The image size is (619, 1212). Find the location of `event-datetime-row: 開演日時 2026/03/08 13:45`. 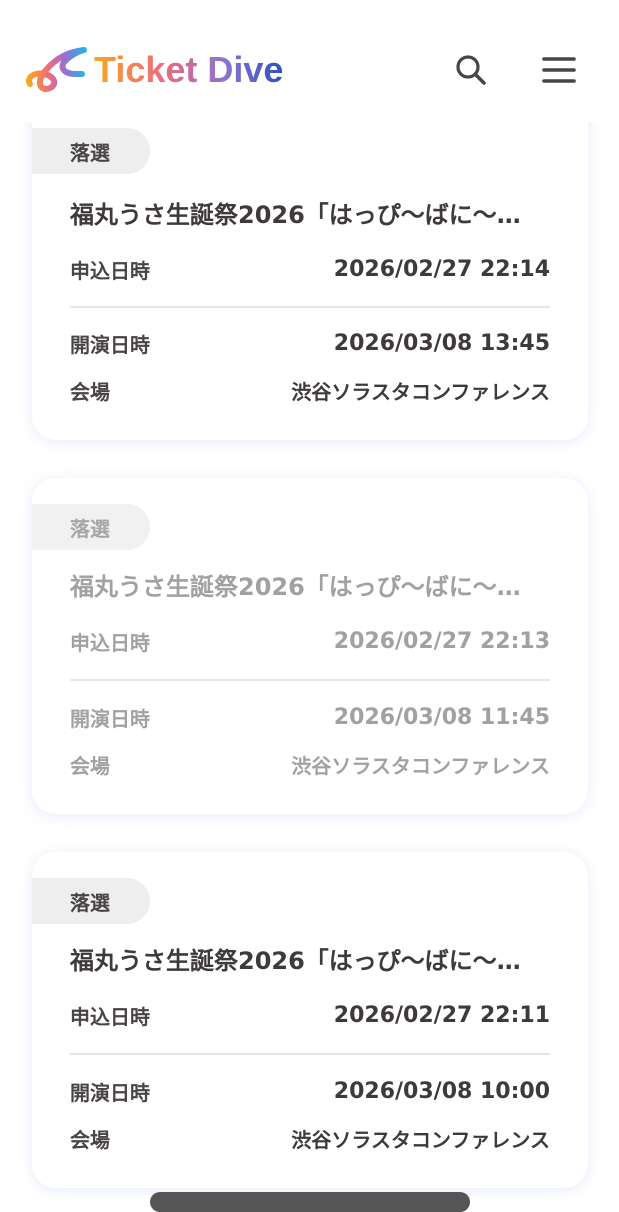

event-datetime-row: 開演日時 2026/03/08 13:45 is located at coordinates (310, 343).